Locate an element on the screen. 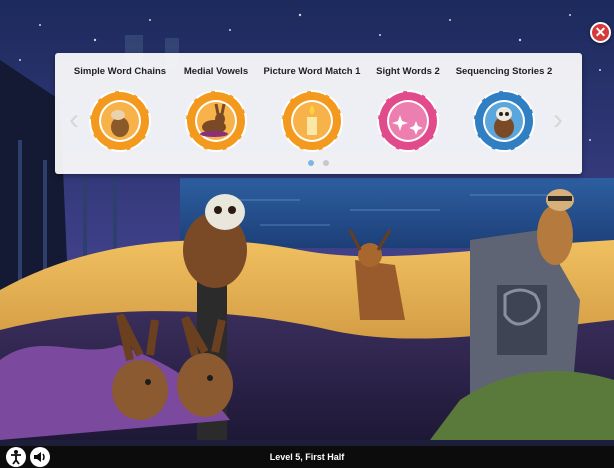 This screenshot has width=614, height=468. stars-icon is located at coordinates (408, 121).